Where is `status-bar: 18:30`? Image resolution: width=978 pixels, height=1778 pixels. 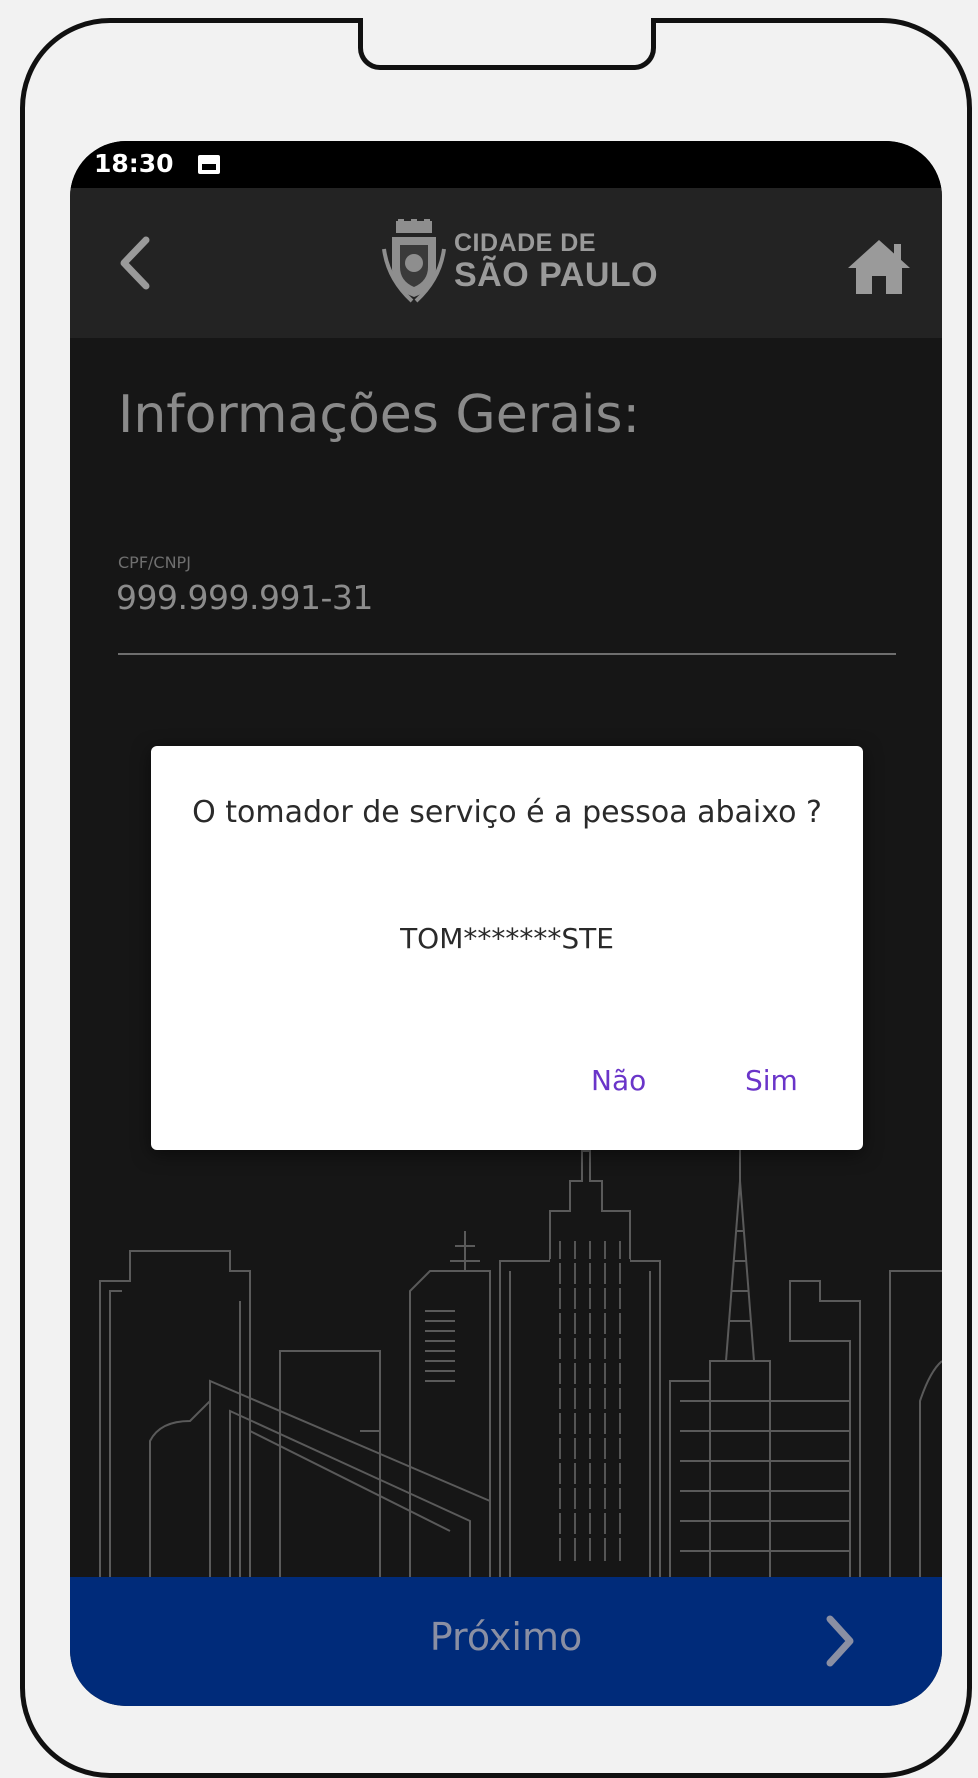 status-bar: 18:30 is located at coordinates (506, 164).